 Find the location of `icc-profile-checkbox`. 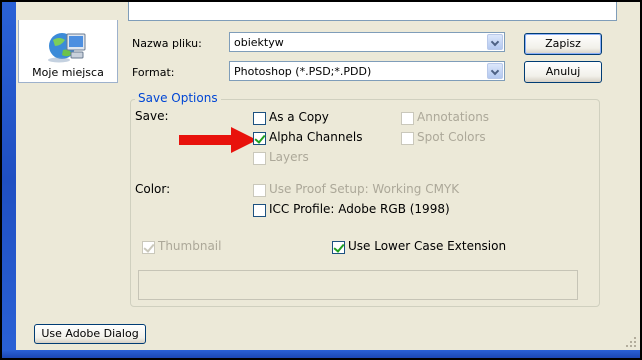

icc-profile-checkbox is located at coordinates (259, 210).